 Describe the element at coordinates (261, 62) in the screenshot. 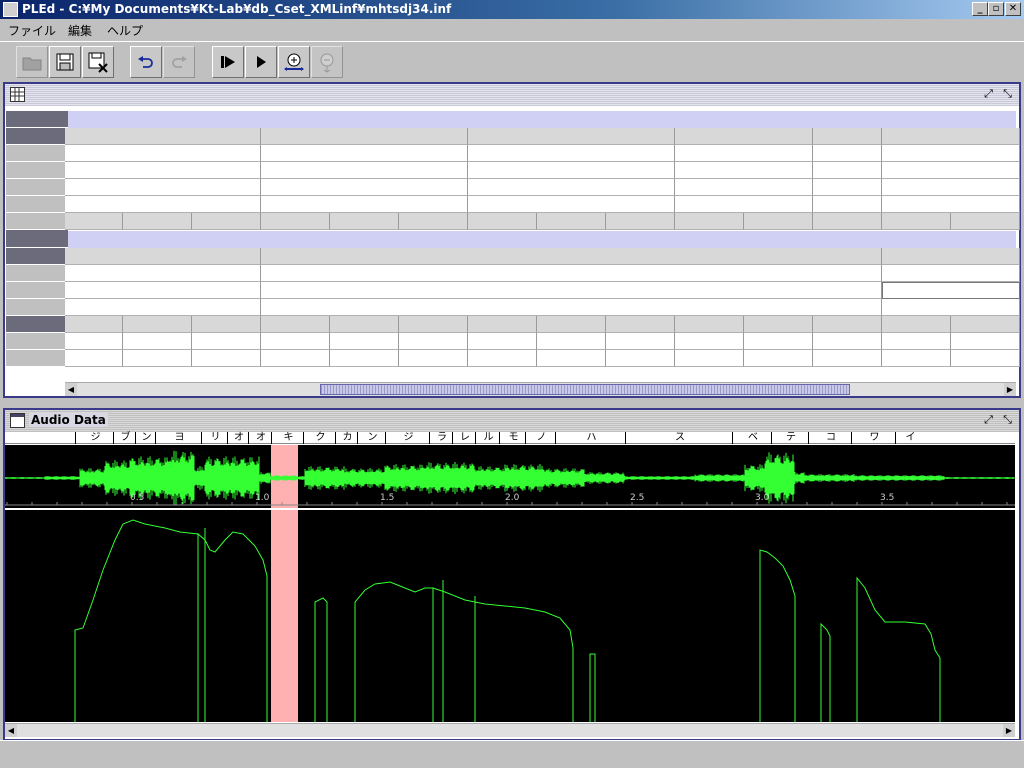

I see `play-button` at that location.